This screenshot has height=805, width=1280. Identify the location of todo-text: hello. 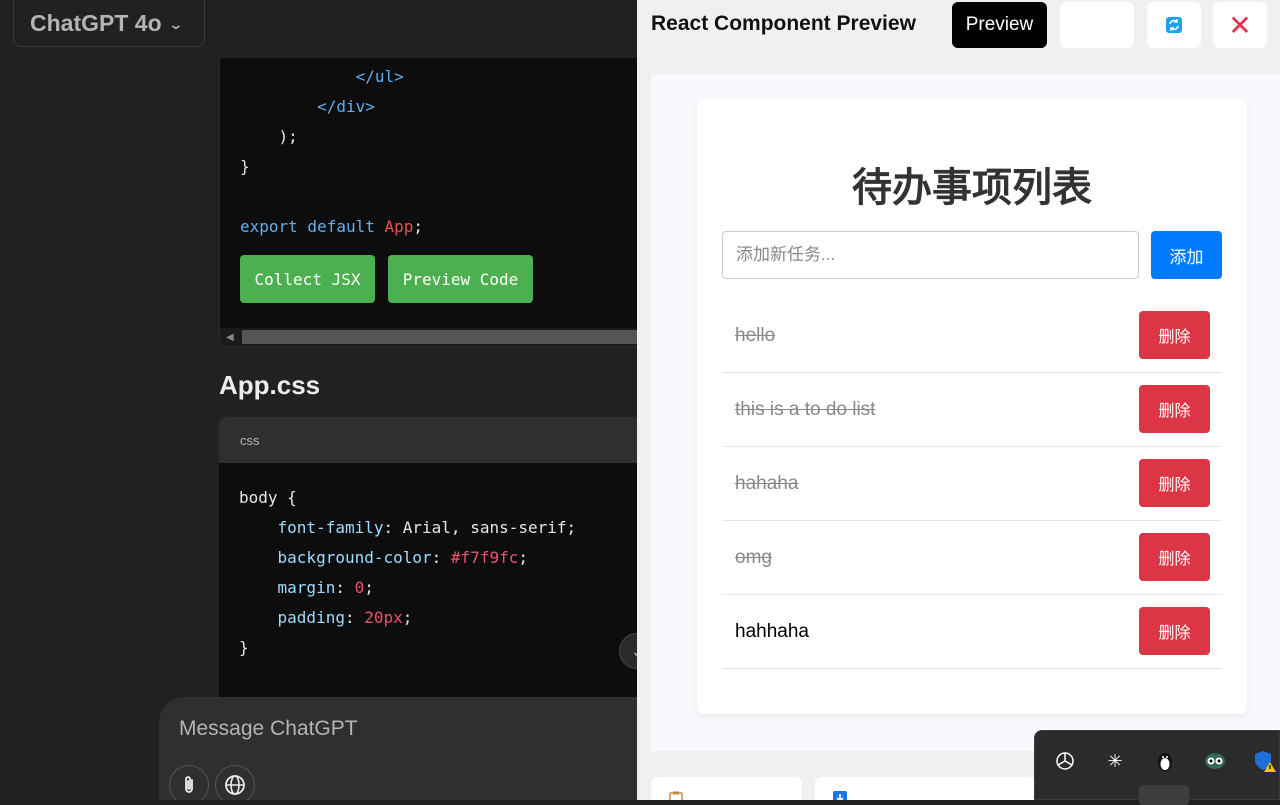
(755, 336).